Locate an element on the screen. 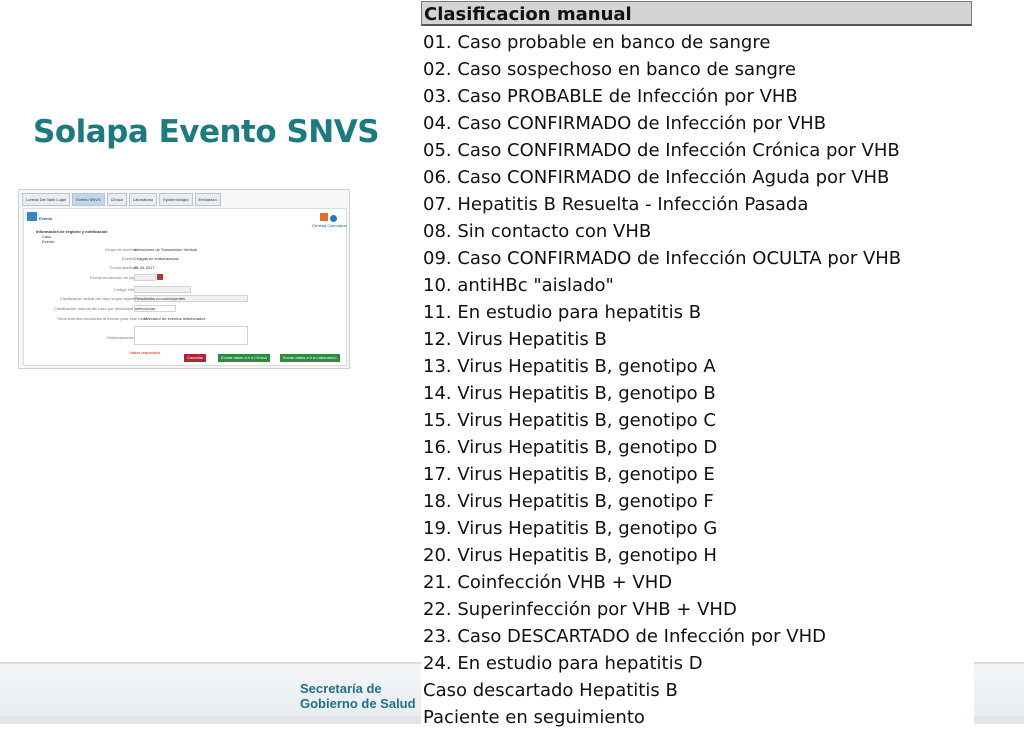 This screenshot has height=731, width=1024. classification-item: 20. Virus Hepatitis B, genotipo H is located at coordinates (570, 555).